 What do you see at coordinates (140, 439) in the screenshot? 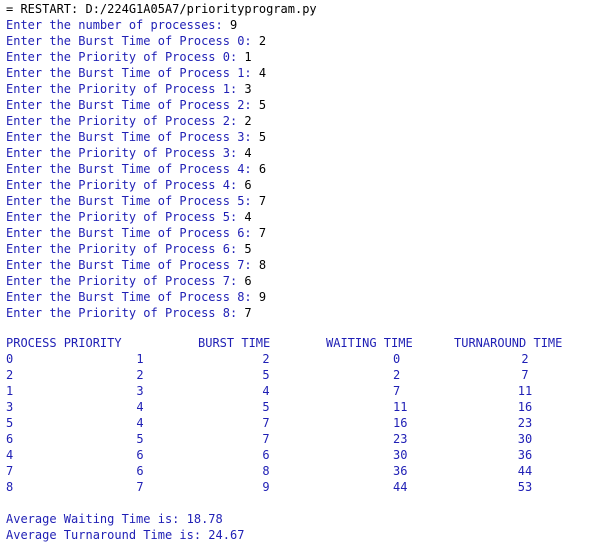
I see `cell-priority: 5` at bounding box center [140, 439].